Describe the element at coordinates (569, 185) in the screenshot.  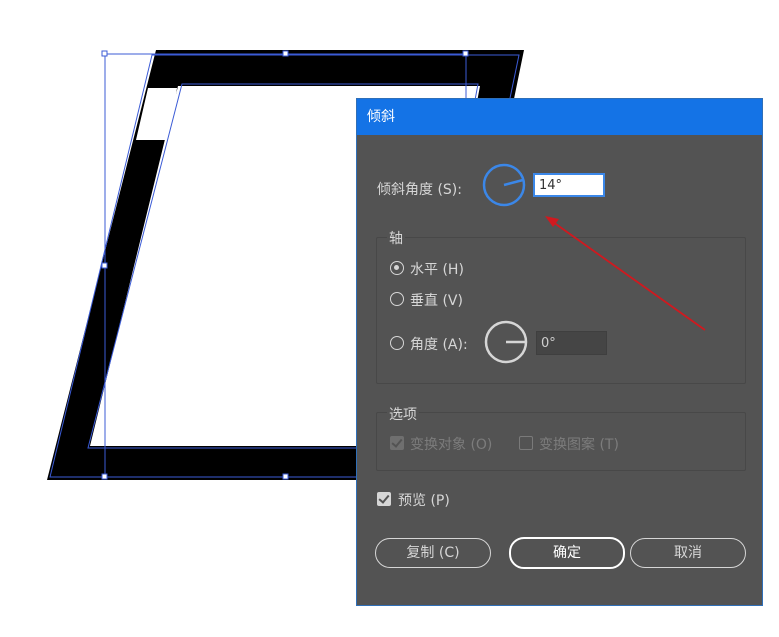
I see `shear-angle-input` at that location.